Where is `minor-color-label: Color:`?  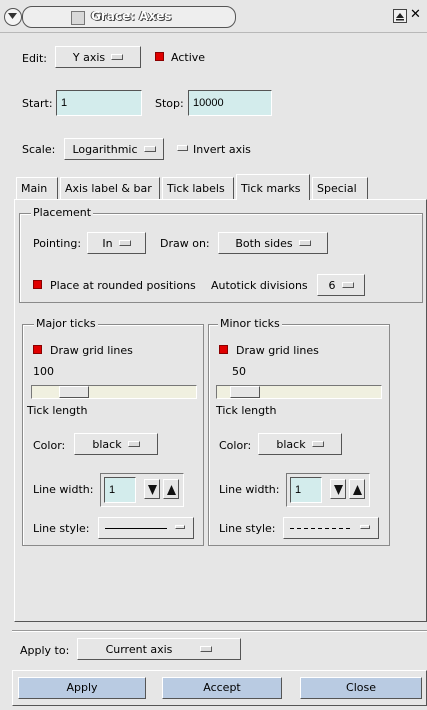
minor-color-label: Color: is located at coordinates (235, 445).